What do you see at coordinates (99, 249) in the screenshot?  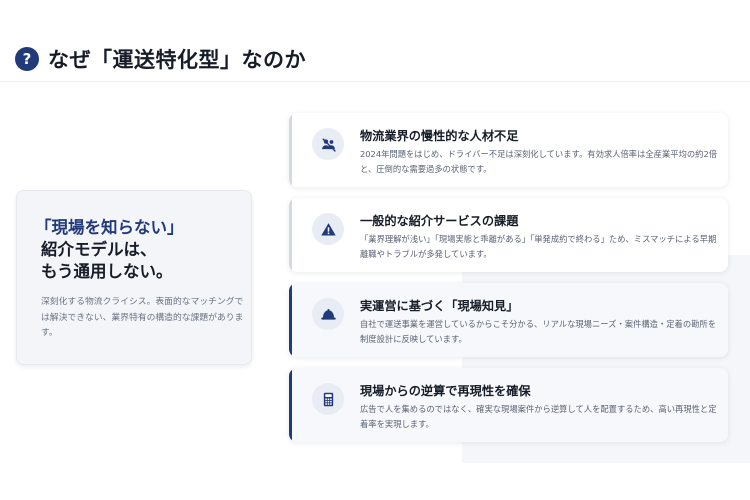 I see `intro-headline-line2: 紹介モデルは、` at bounding box center [99, 249].